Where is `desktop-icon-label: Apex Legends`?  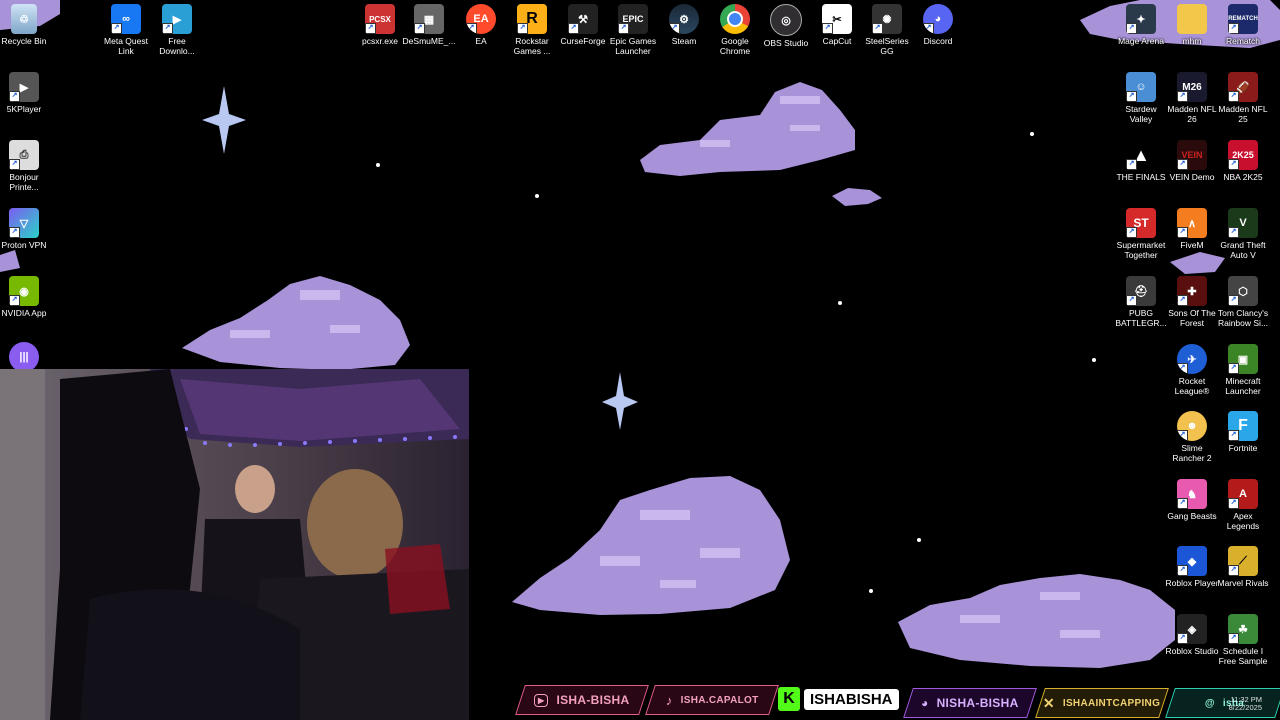
desktop-icon-label: Apex Legends is located at coordinates (1243, 521).